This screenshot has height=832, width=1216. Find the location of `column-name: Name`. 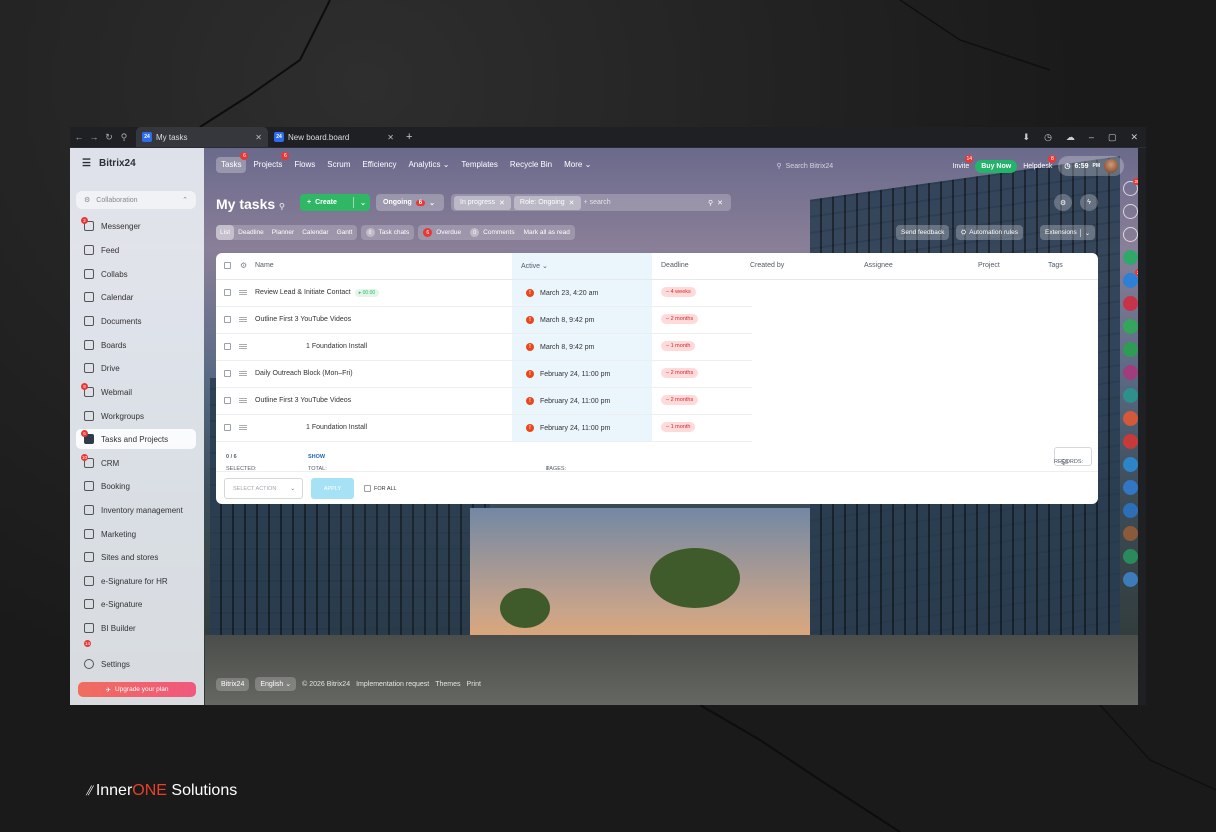

column-name: Name is located at coordinates (264, 265).